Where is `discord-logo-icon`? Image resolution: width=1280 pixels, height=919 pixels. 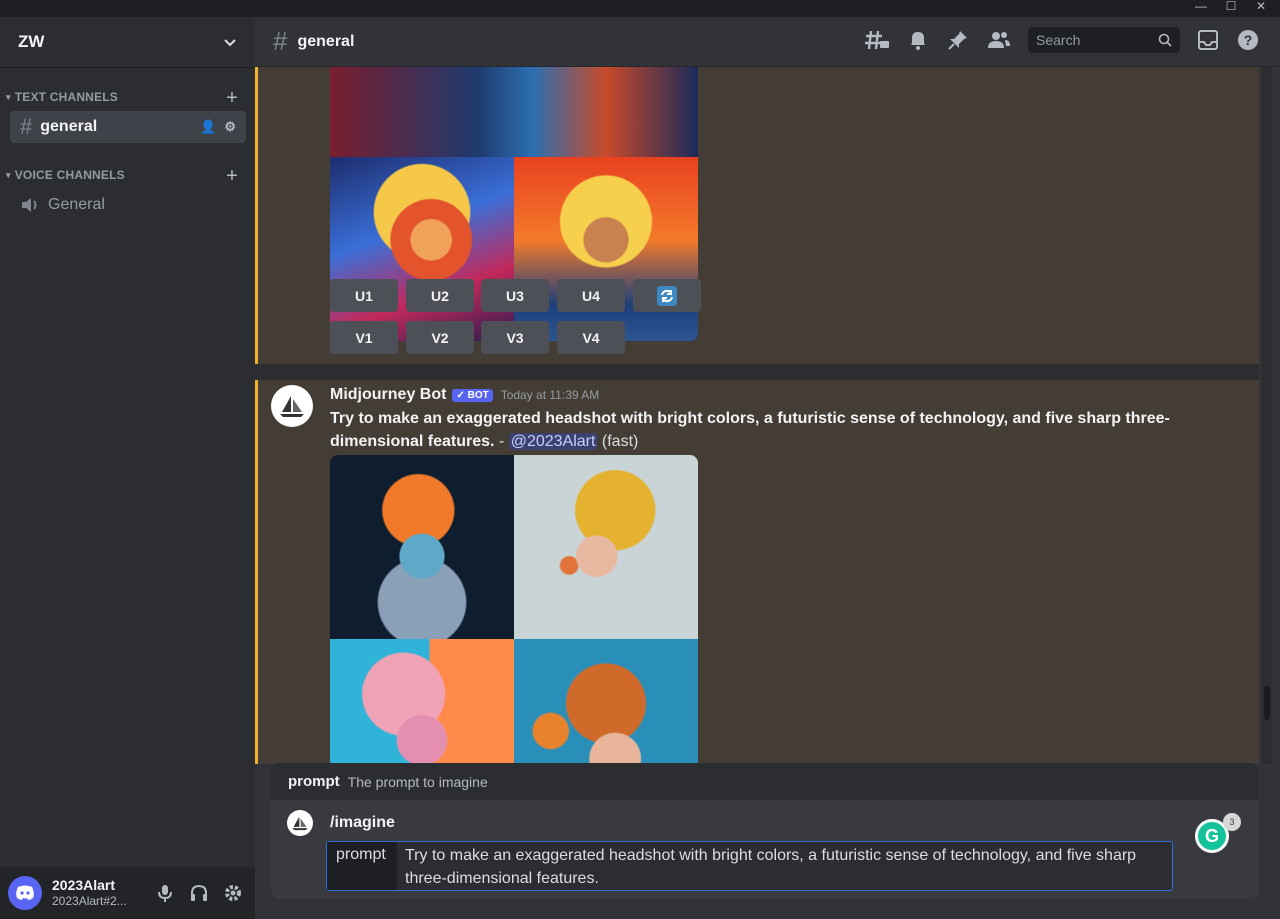
discord-logo-icon is located at coordinates (25, 892).